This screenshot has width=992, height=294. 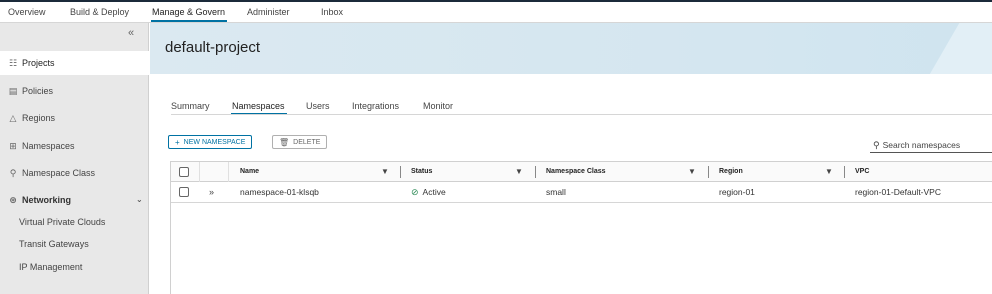 I want to click on tab-users: Users, so click(x=318, y=106).